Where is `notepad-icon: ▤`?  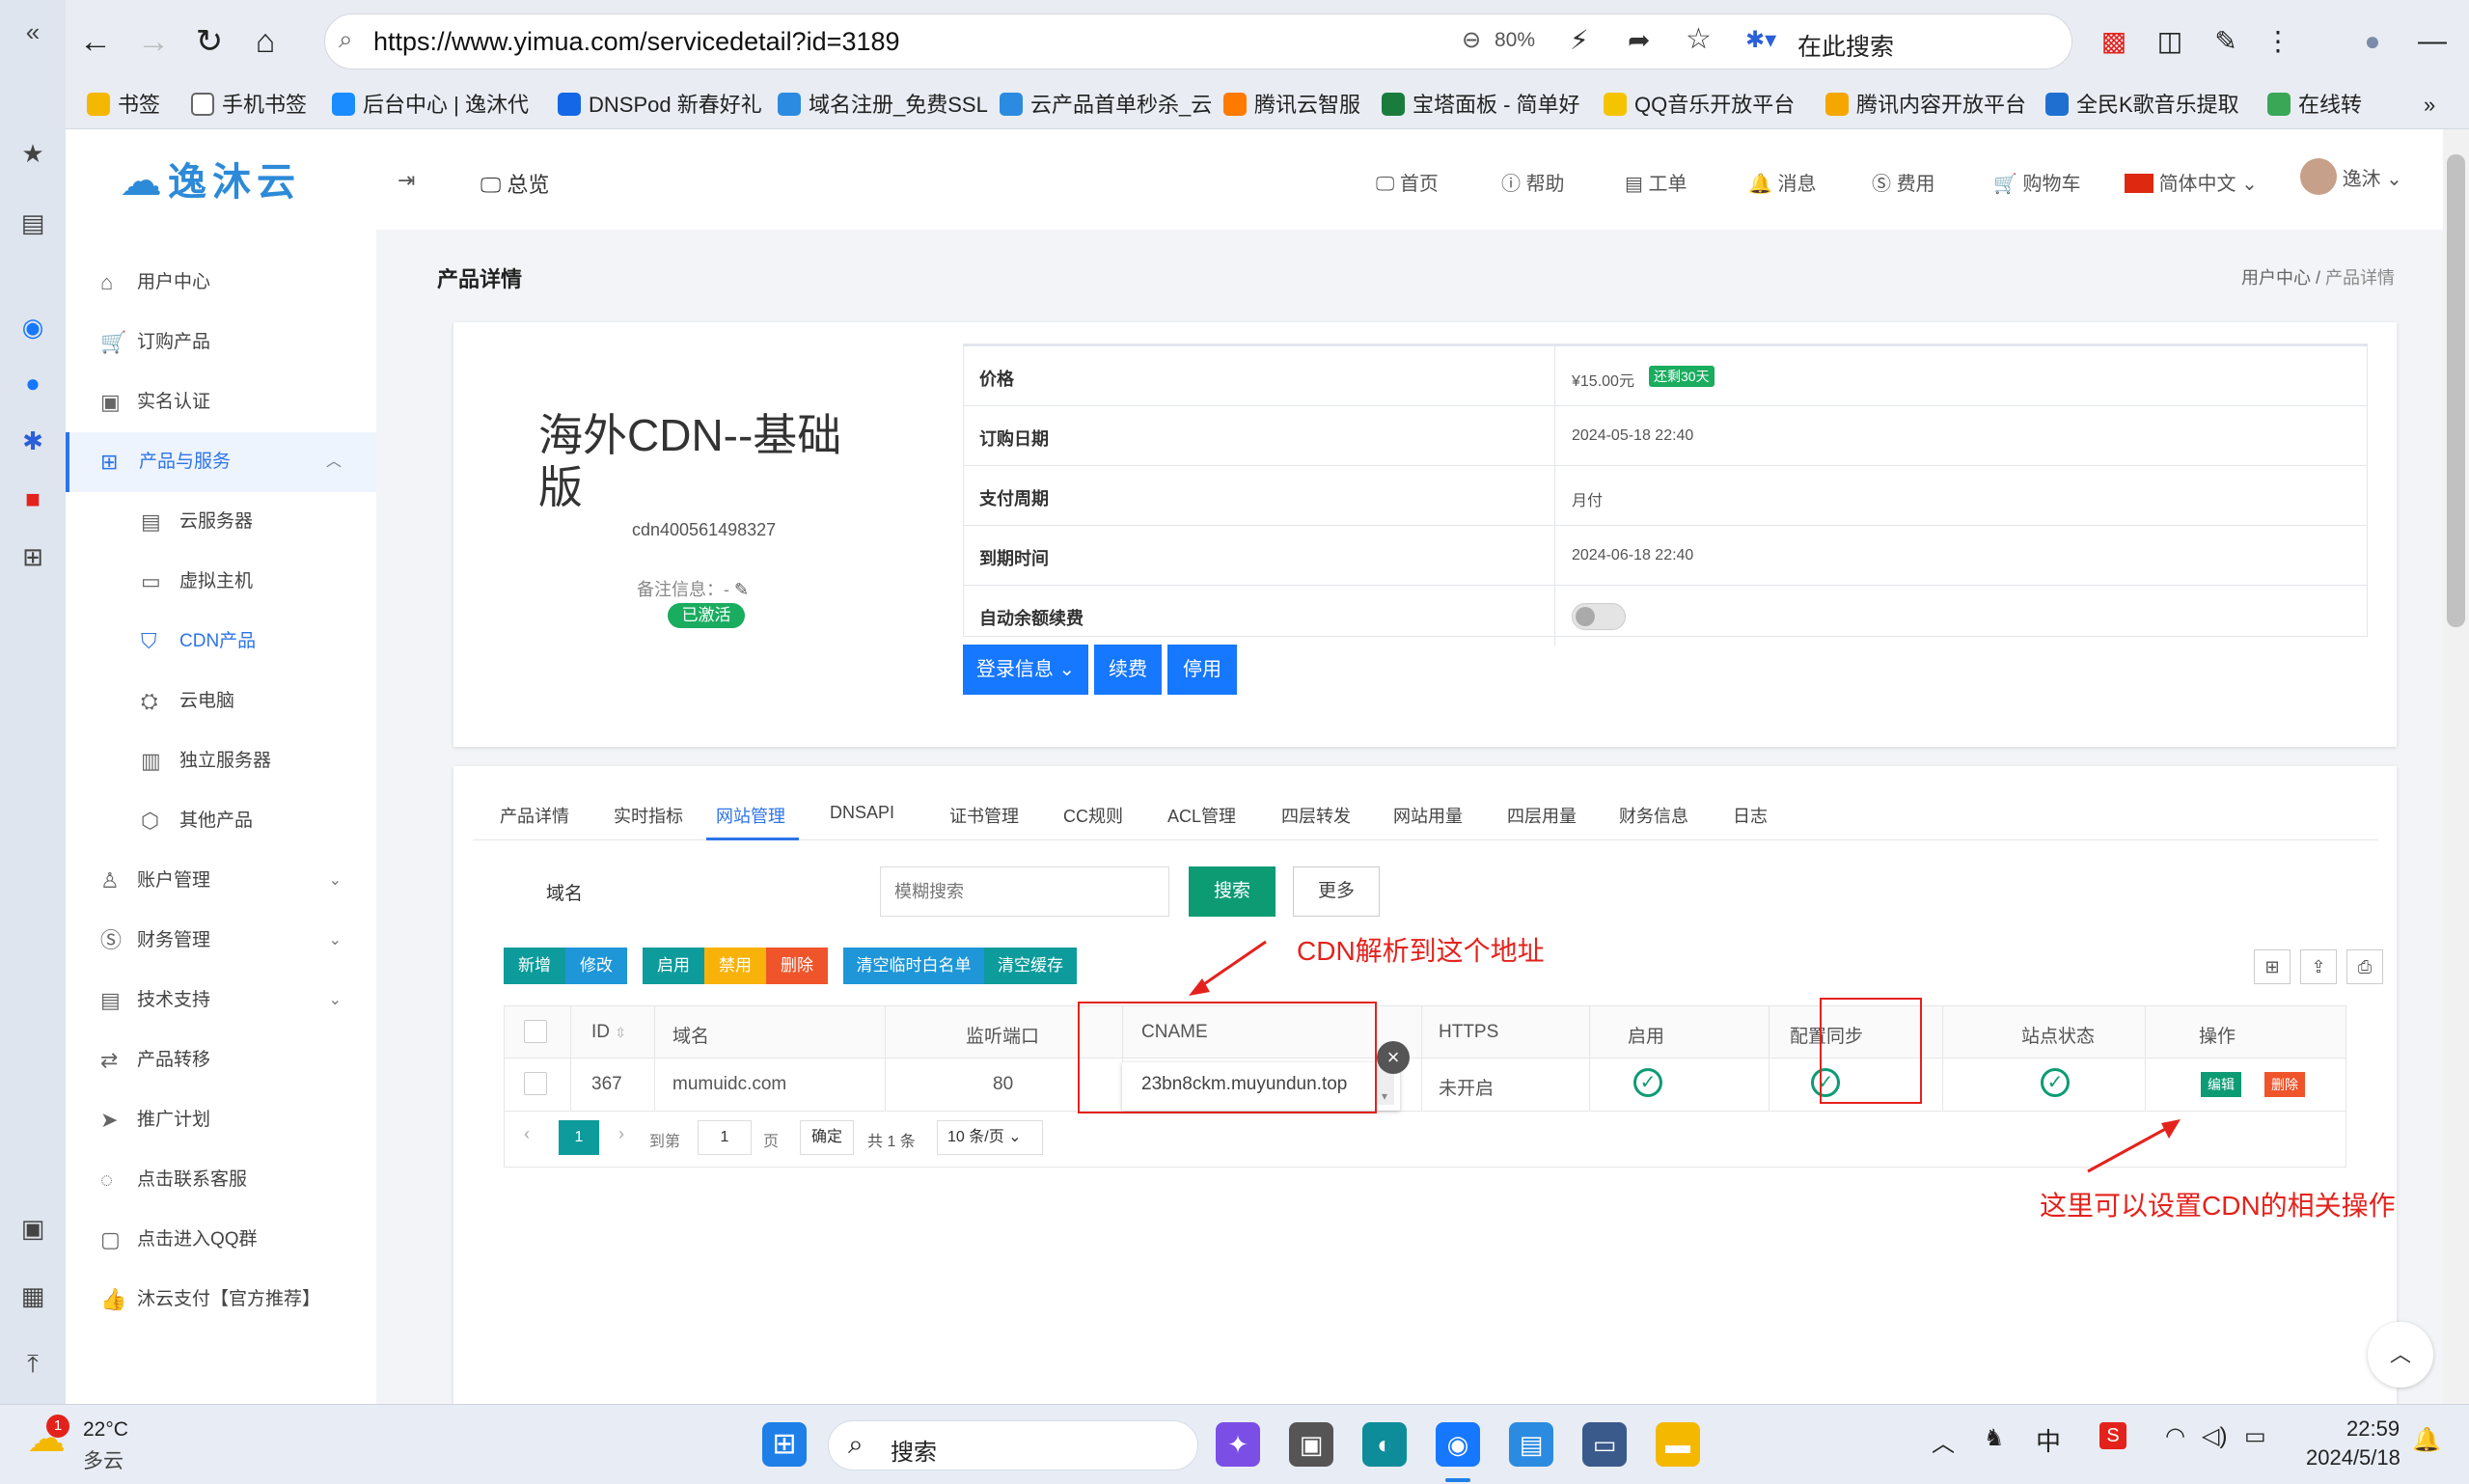
notepad-icon: ▤ is located at coordinates (1531, 1444).